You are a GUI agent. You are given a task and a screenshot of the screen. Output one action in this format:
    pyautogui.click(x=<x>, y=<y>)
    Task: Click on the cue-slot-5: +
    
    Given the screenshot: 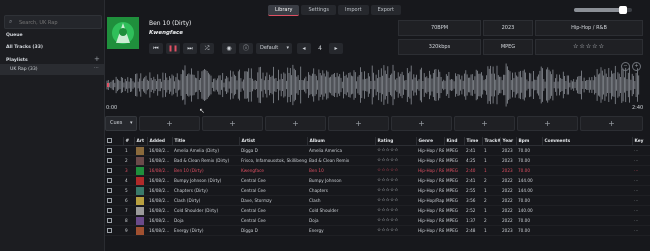 What is the action you would take?
    pyautogui.click(x=421, y=123)
    